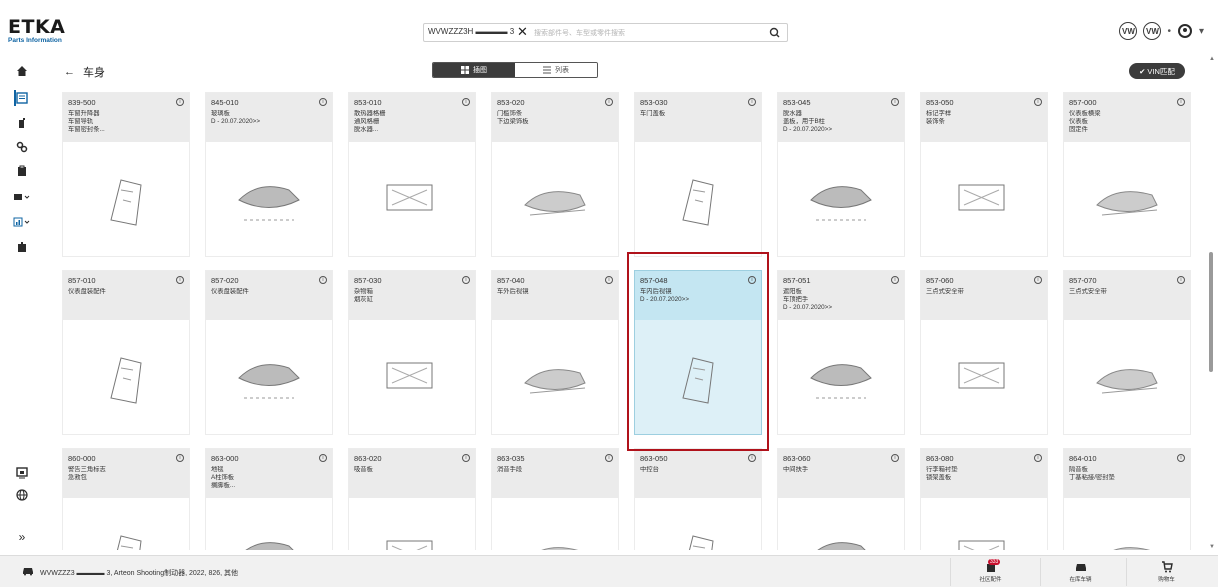 The image size is (1218, 587). What do you see at coordinates (1212, 547) in the screenshot?
I see `scroll-down-icon: ▼` at bounding box center [1212, 547].